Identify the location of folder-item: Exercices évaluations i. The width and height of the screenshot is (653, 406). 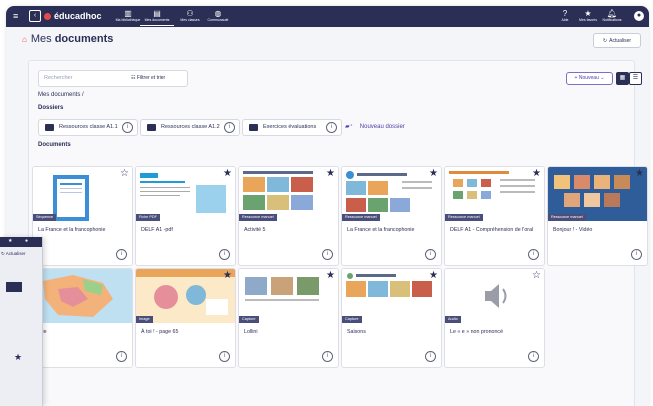
(292, 127).